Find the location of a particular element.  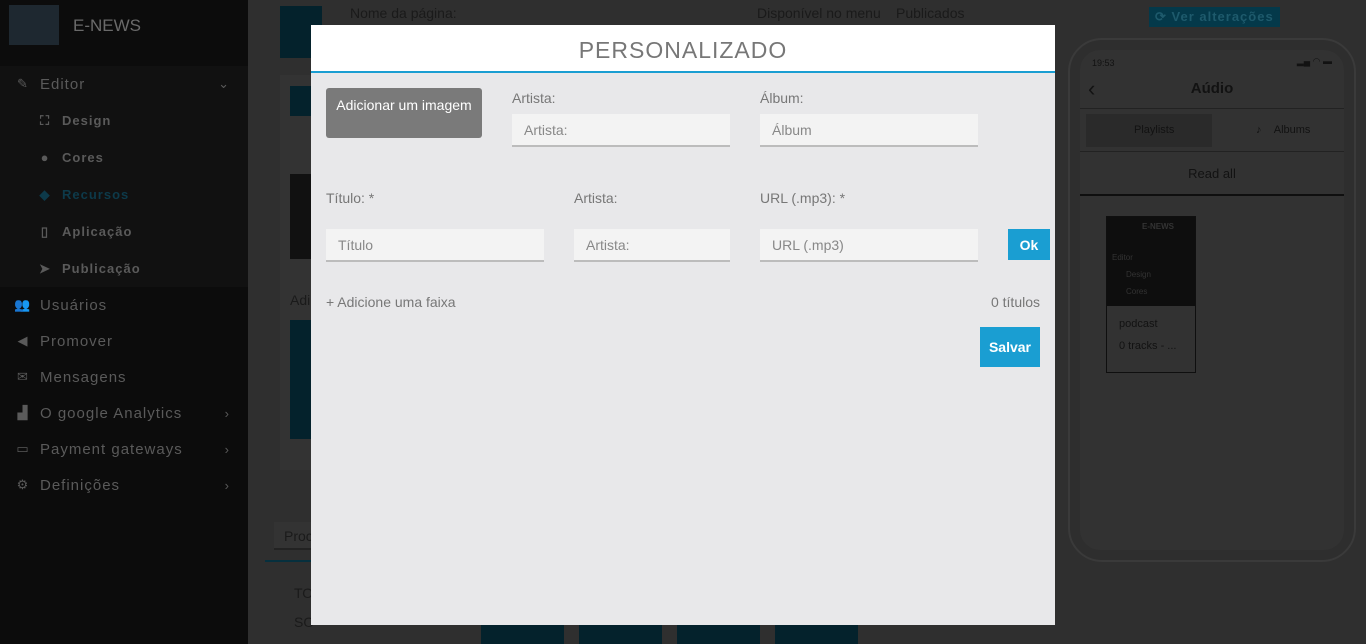

design-icon: ⛶ is located at coordinates (45, 120).